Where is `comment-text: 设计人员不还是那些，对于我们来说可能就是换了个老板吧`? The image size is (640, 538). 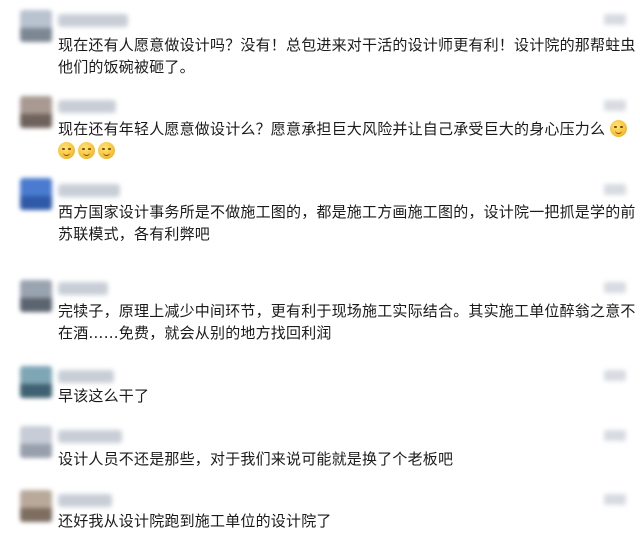
comment-text: 设计人员不还是那些，对于我们来说可能就是换了个老板吧 is located at coordinates (344, 459).